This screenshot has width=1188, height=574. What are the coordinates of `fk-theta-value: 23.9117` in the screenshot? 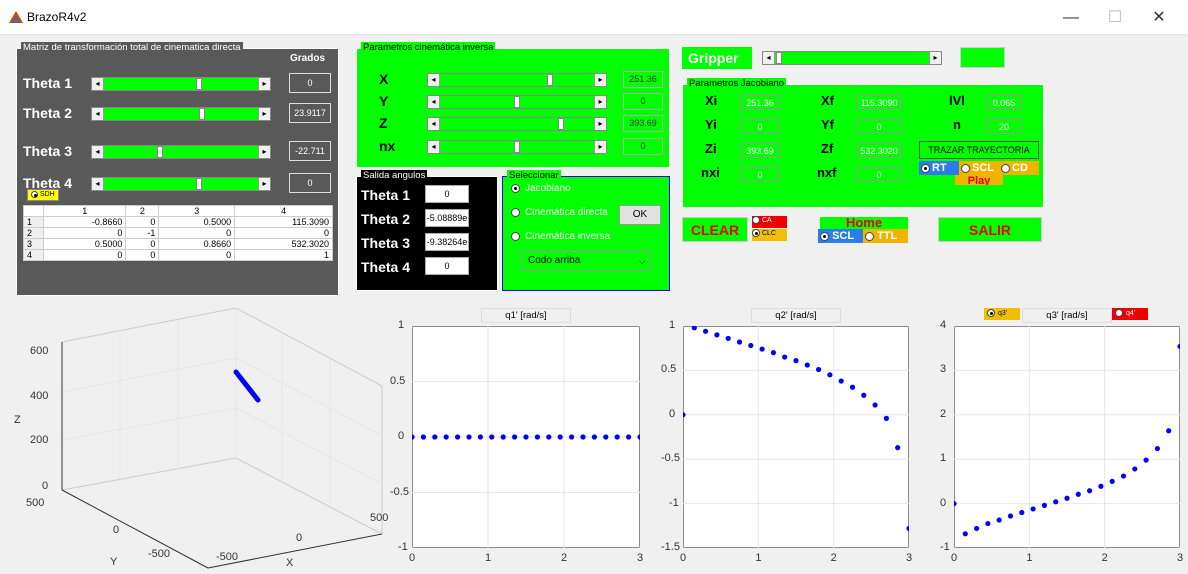 It's located at (310, 113).